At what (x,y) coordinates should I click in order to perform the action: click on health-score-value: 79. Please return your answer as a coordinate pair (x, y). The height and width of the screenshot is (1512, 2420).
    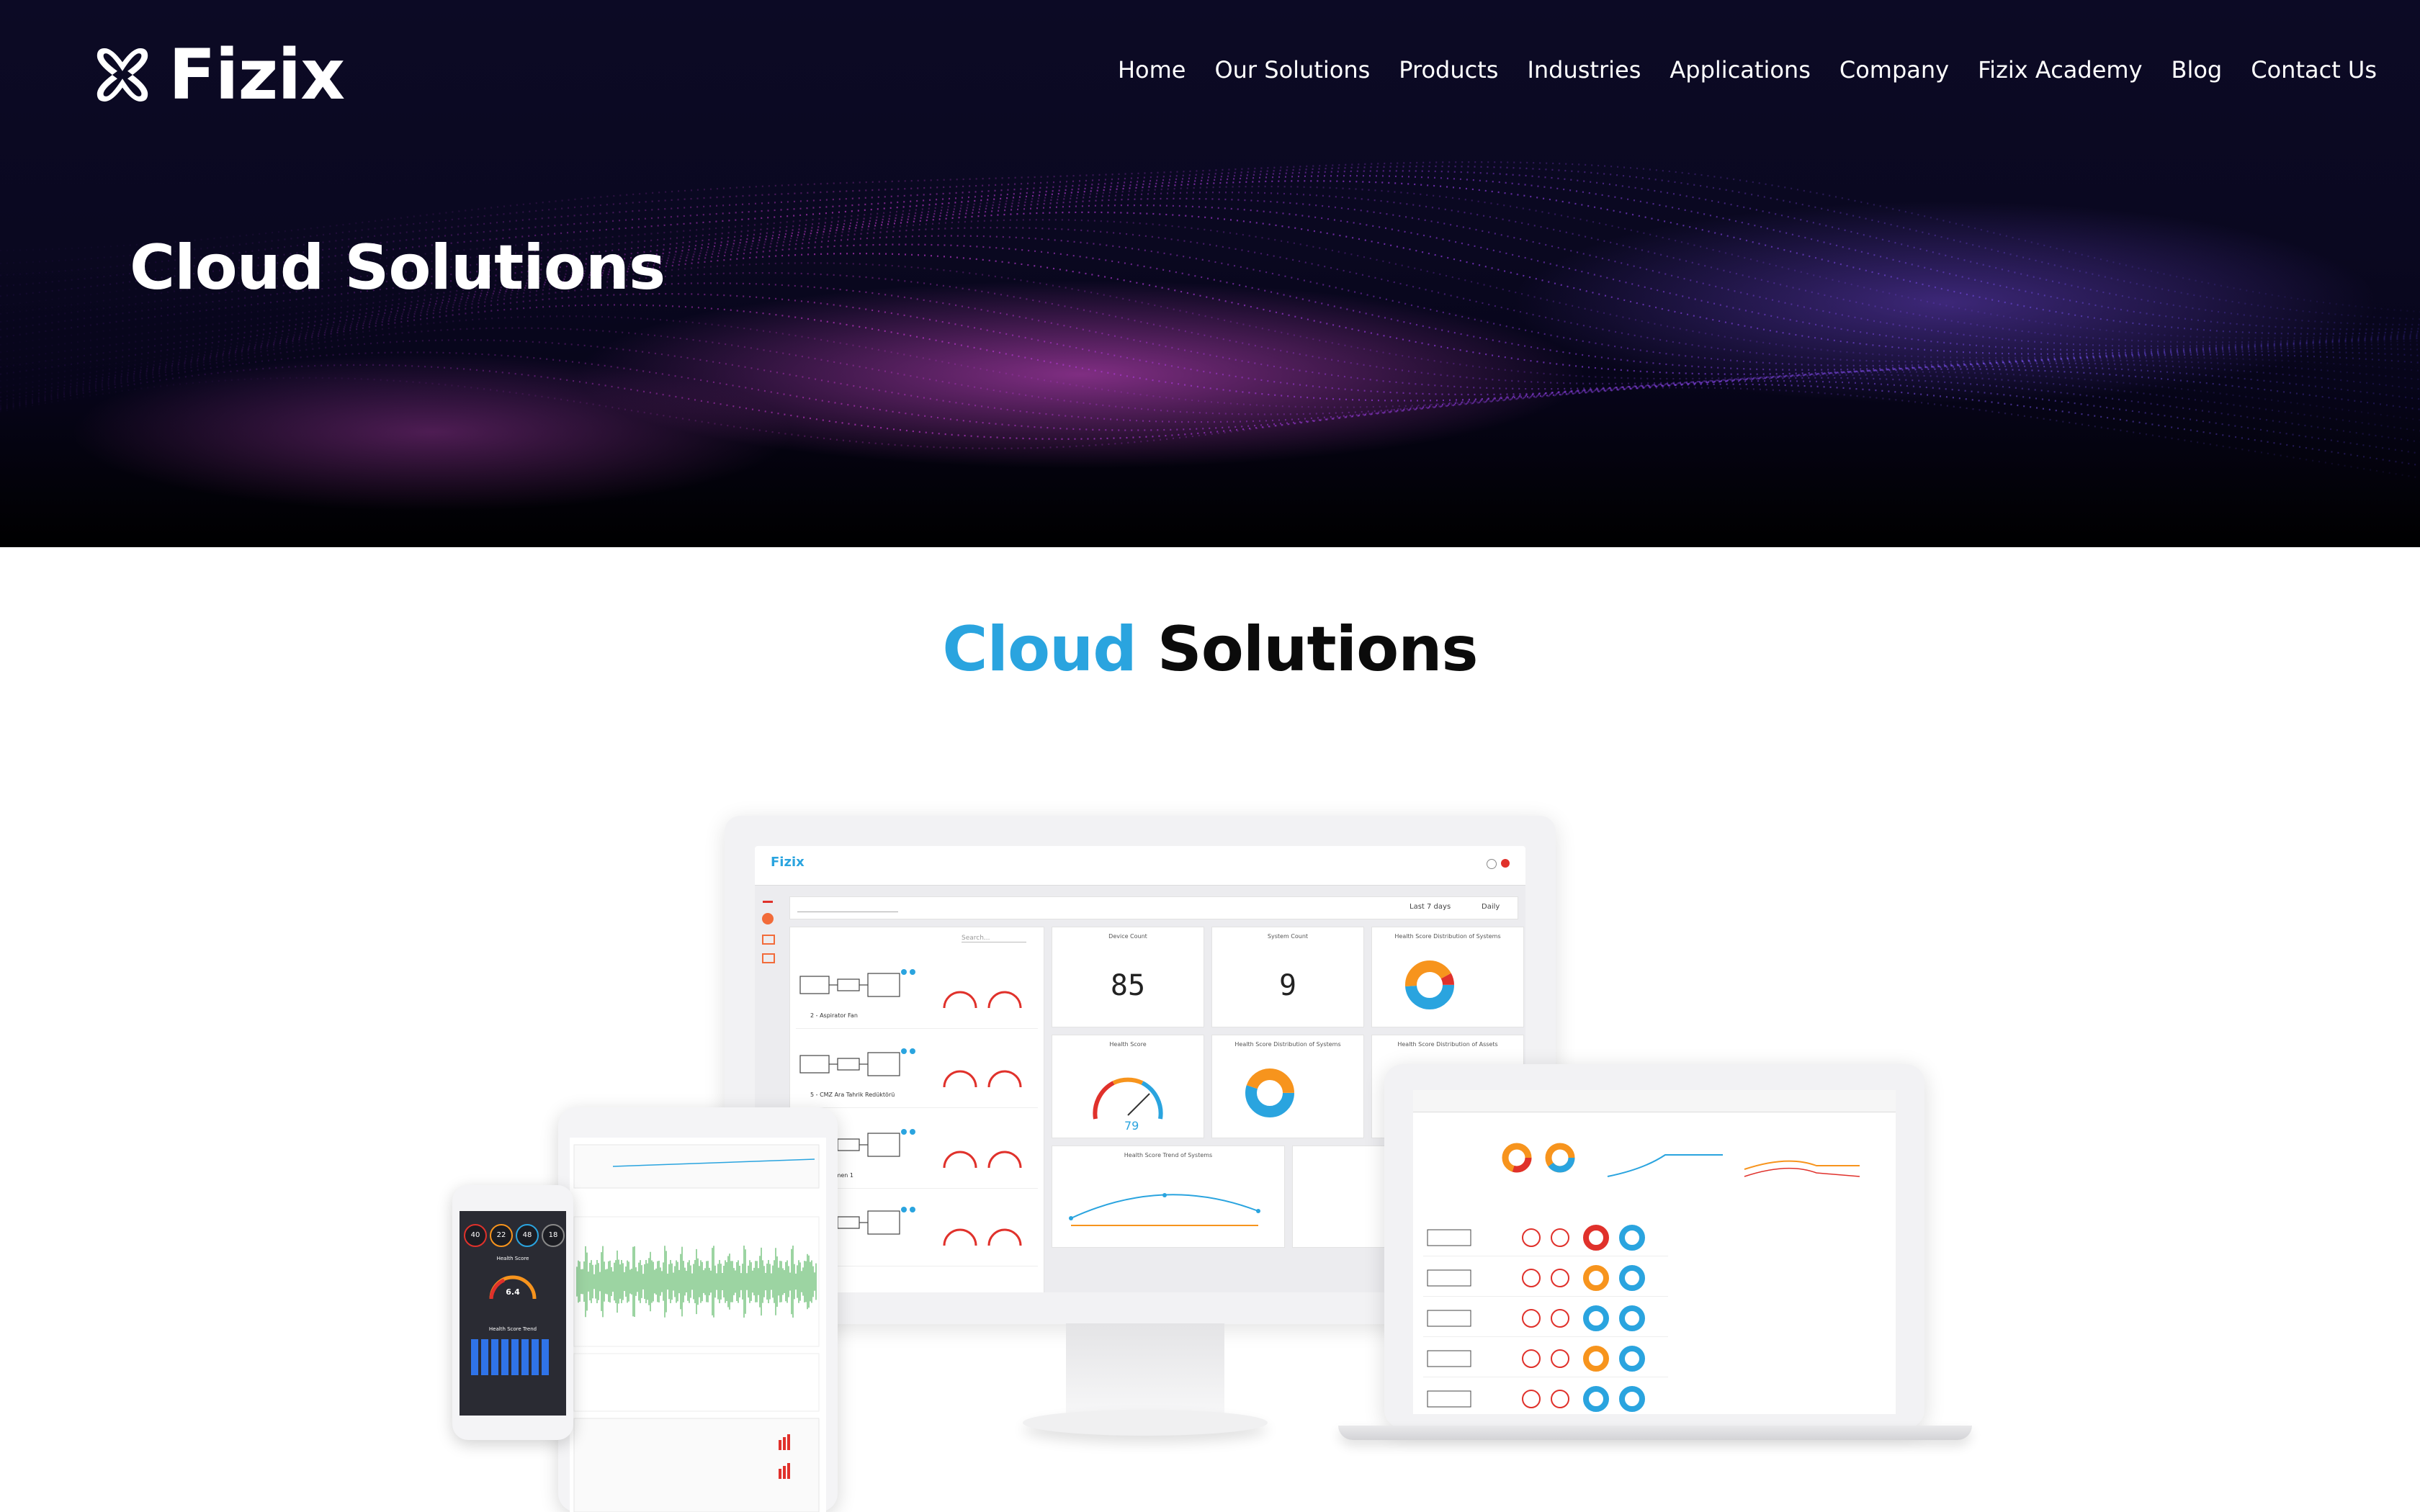
    Looking at the image, I should click on (1131, 1126).